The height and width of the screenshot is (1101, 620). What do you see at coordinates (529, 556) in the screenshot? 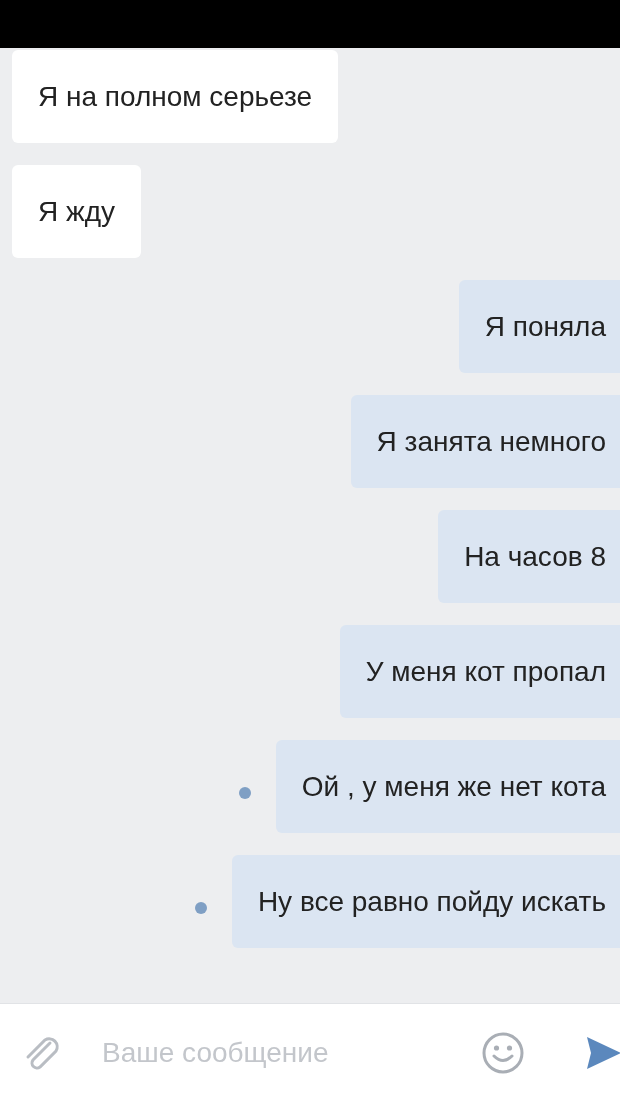
I see `message-bubble: На часов 8` at bounding box center [529, 556].